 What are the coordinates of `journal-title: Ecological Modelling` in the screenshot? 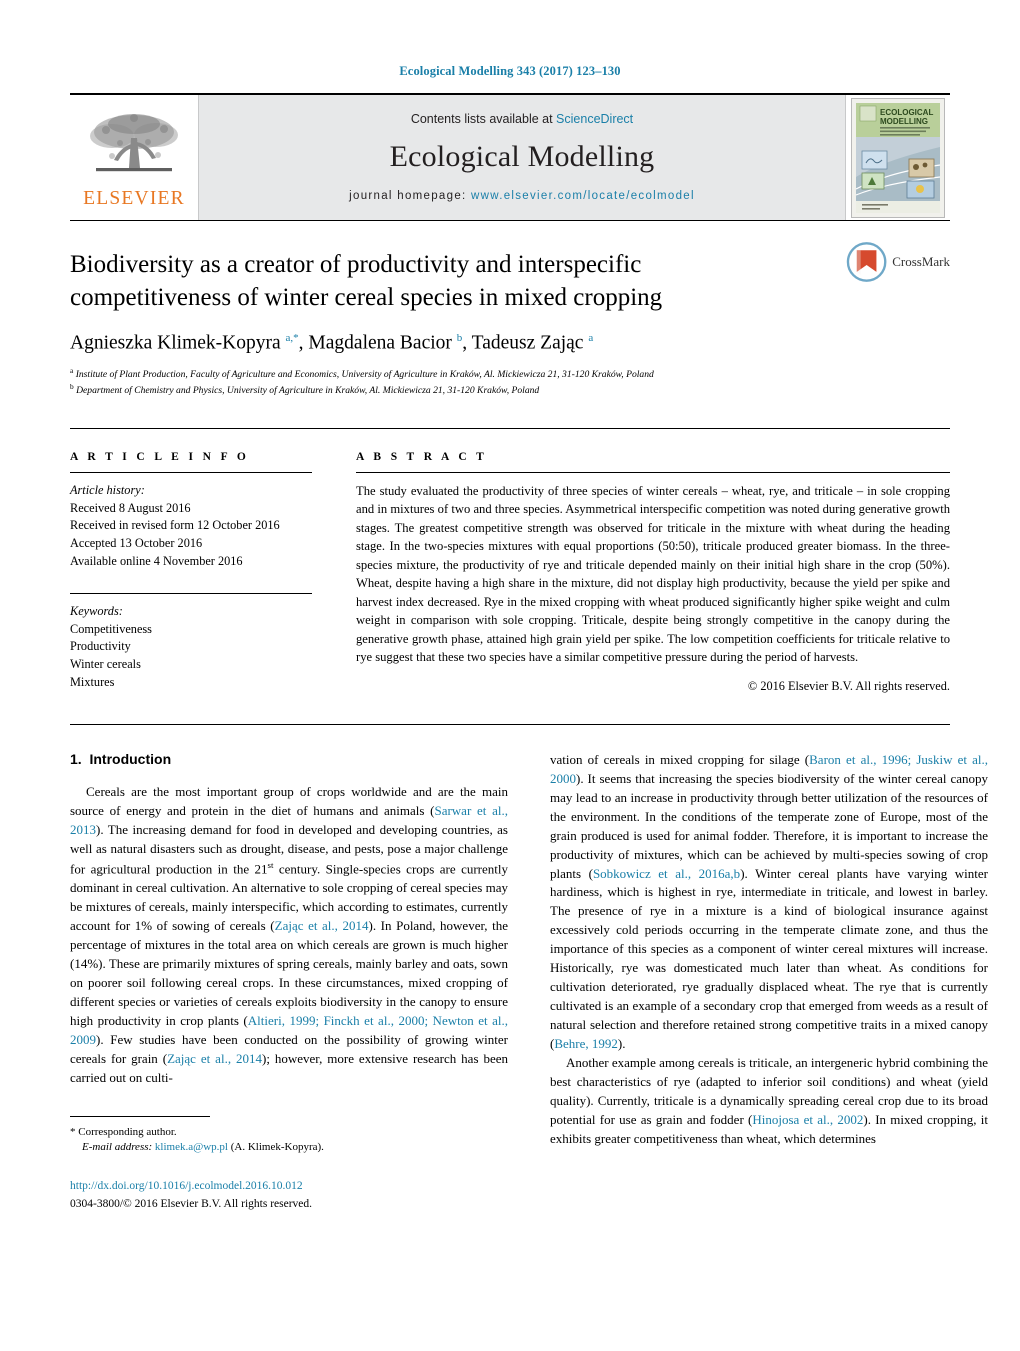 It's located at (522, 156).